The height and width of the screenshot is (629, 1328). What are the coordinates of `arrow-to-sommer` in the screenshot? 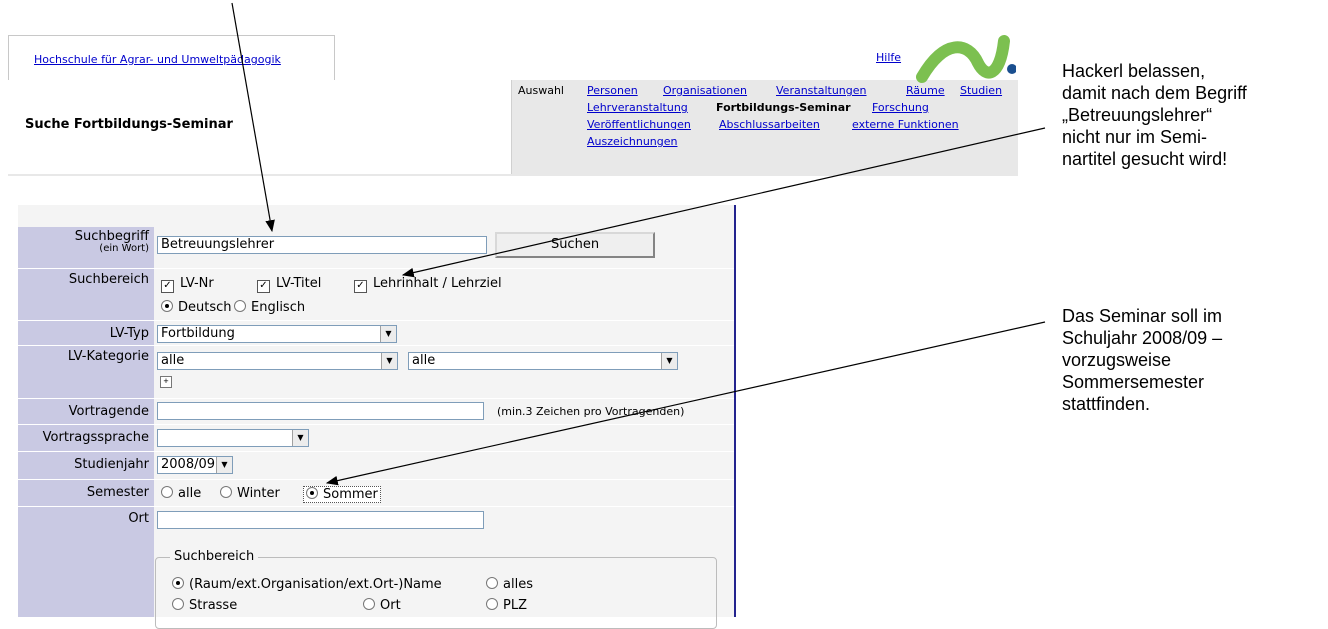 It's located at (685, 403).